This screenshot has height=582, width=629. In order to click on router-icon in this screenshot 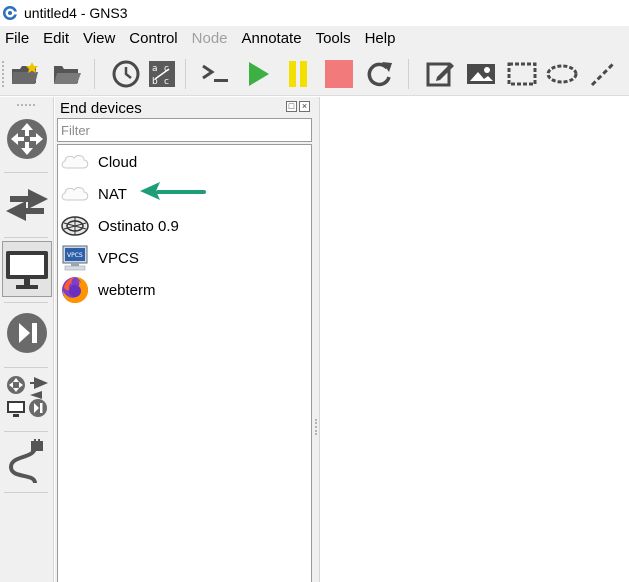, I will do `click(27, 139)`.